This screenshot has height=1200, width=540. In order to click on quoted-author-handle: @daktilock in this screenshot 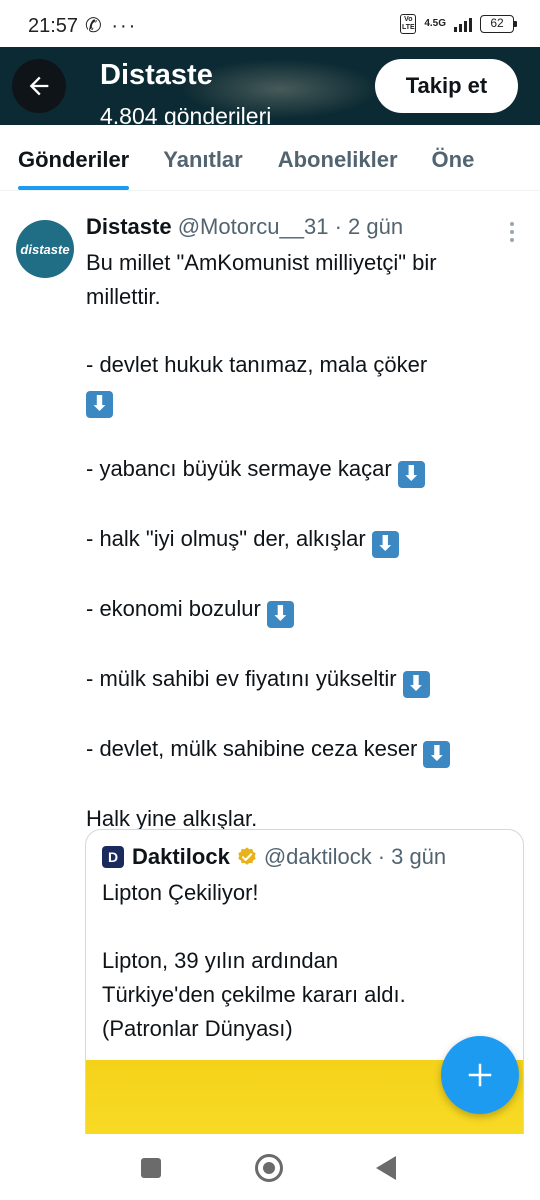, I will do `click(318, 857)`.